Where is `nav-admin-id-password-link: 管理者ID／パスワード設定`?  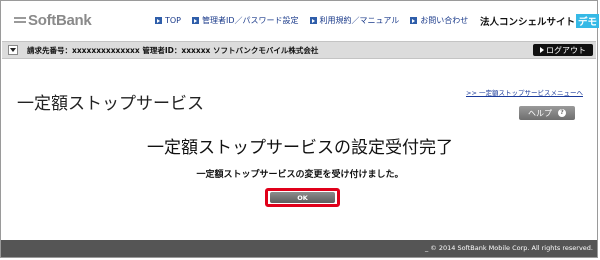
nav-admin-id-password-link: 管理者ID／パスワード設定 is located at coordinates (245, 20).